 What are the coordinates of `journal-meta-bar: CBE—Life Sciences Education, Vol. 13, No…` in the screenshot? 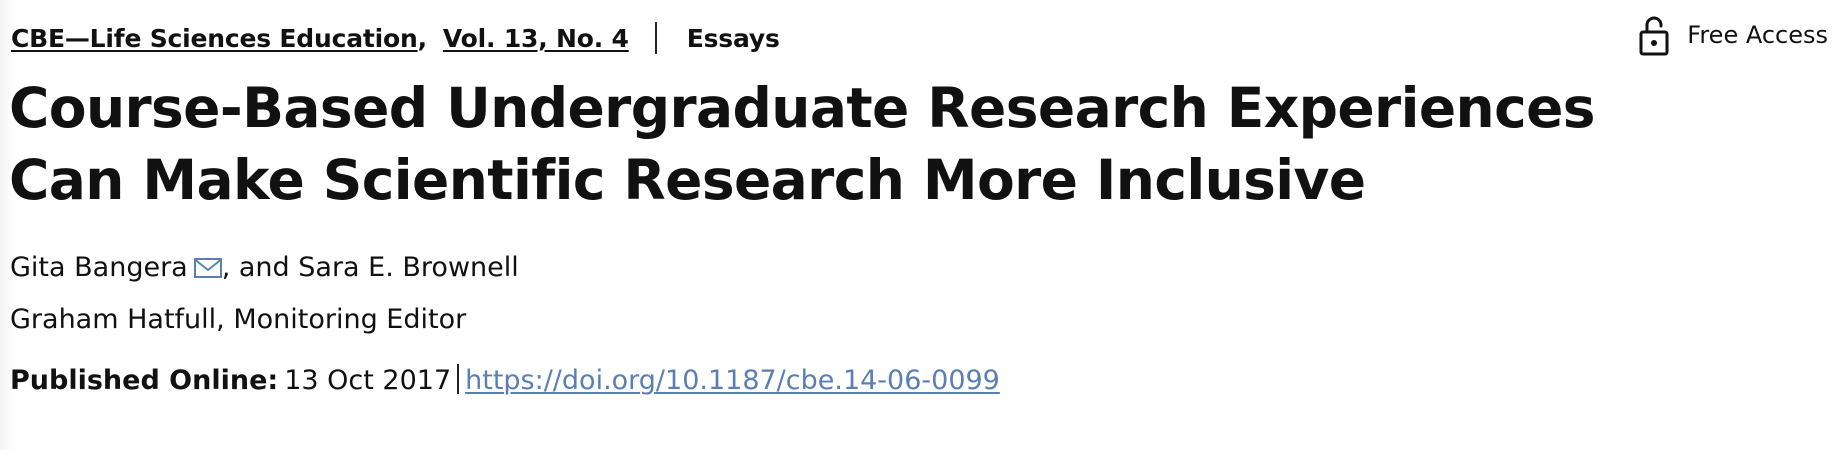 It's located at (395, 38).